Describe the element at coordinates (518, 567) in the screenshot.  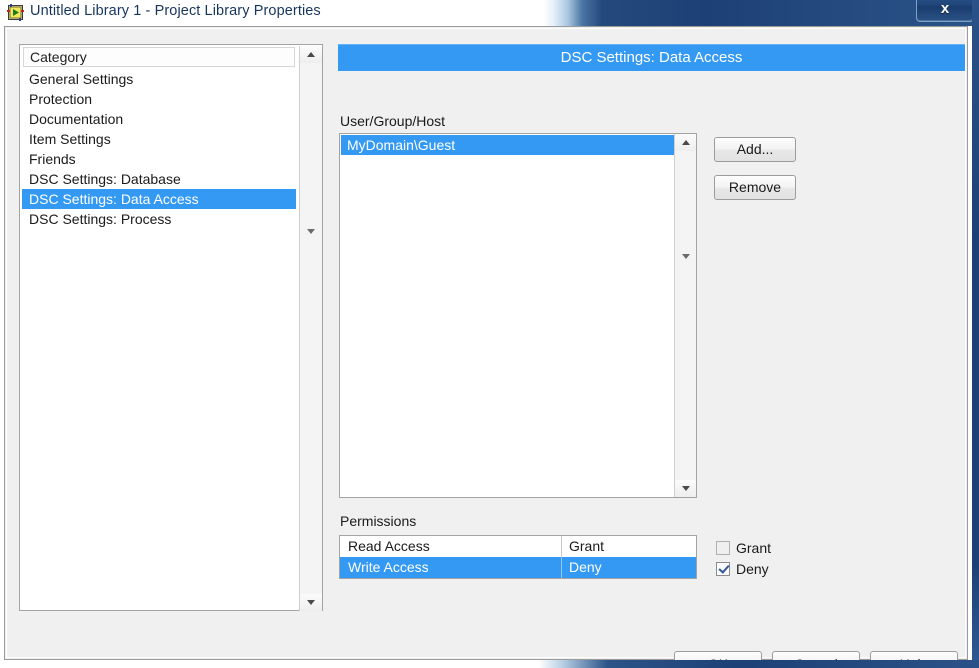
I see `table-row: Write Access Deny` at that location.